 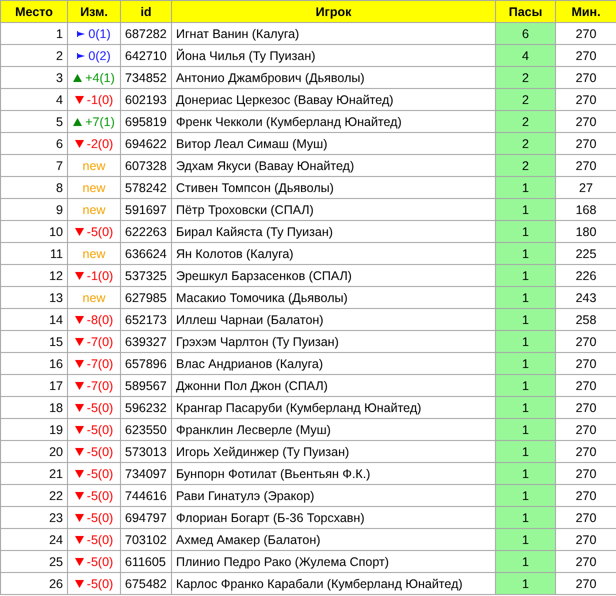 What do you see at coordinates (100, 144) in the screenshot?
I see `change-text: -2(0)` at bounding box center [100, 144].